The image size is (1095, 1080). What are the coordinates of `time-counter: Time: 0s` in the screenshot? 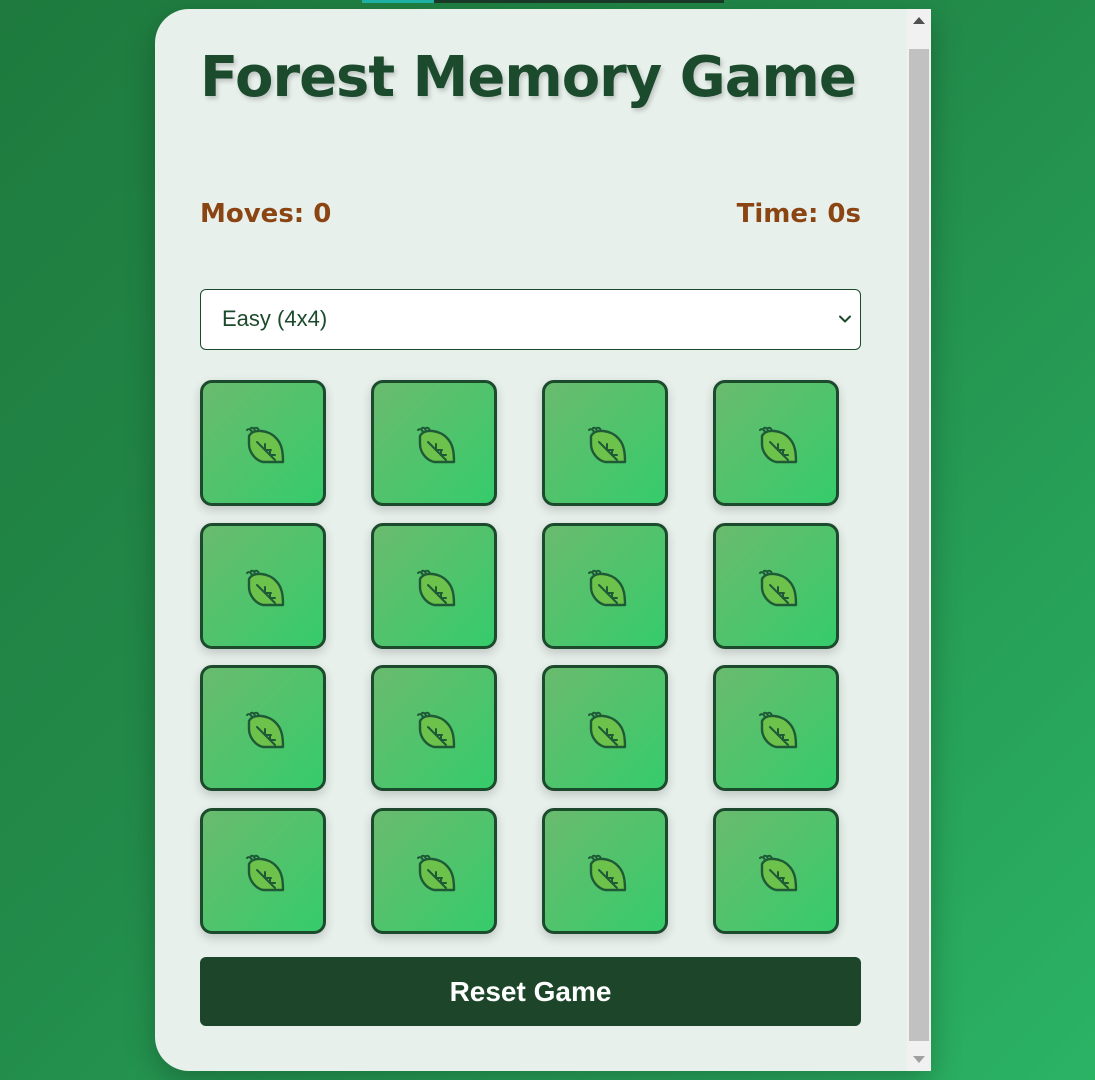 It's located at (798, 214).